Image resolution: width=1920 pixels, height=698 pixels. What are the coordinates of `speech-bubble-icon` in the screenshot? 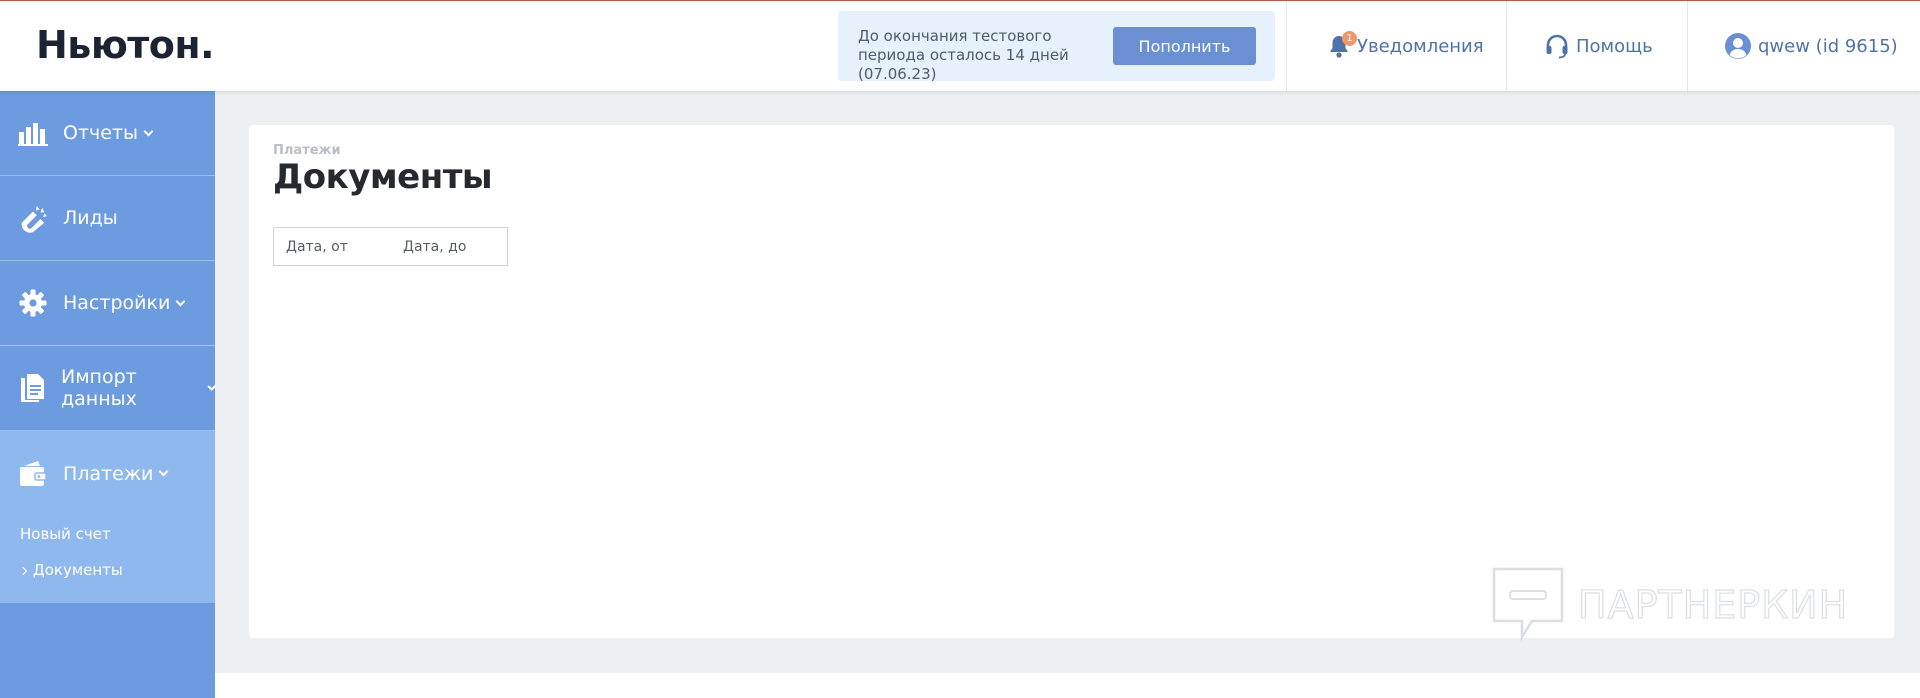 It's located at (1528, 604).